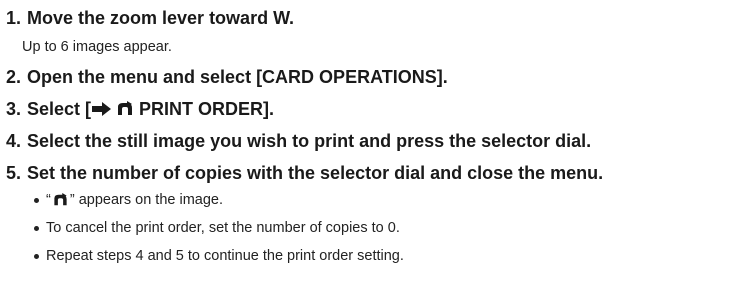 This screenshot has width=751, height=298. Describe the element at coordinates (14, 173) in the screenshot. I see `step-number: 5.` at that location.